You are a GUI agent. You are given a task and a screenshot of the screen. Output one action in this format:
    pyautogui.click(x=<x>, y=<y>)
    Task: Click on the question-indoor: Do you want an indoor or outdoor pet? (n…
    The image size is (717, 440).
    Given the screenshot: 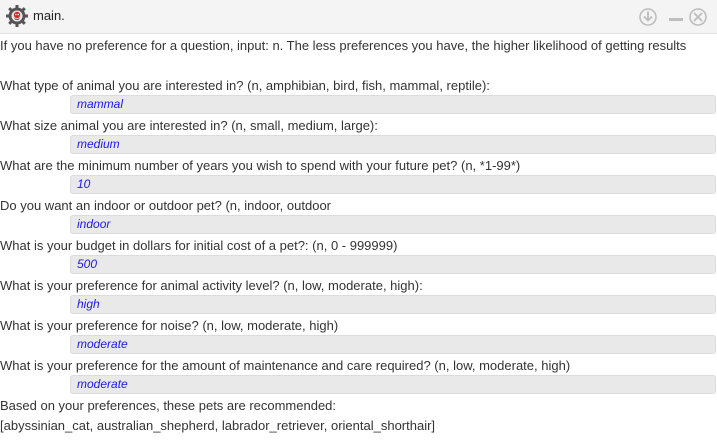 What is the action you would take?
    pyautogui.click(x=165, y=205)
    